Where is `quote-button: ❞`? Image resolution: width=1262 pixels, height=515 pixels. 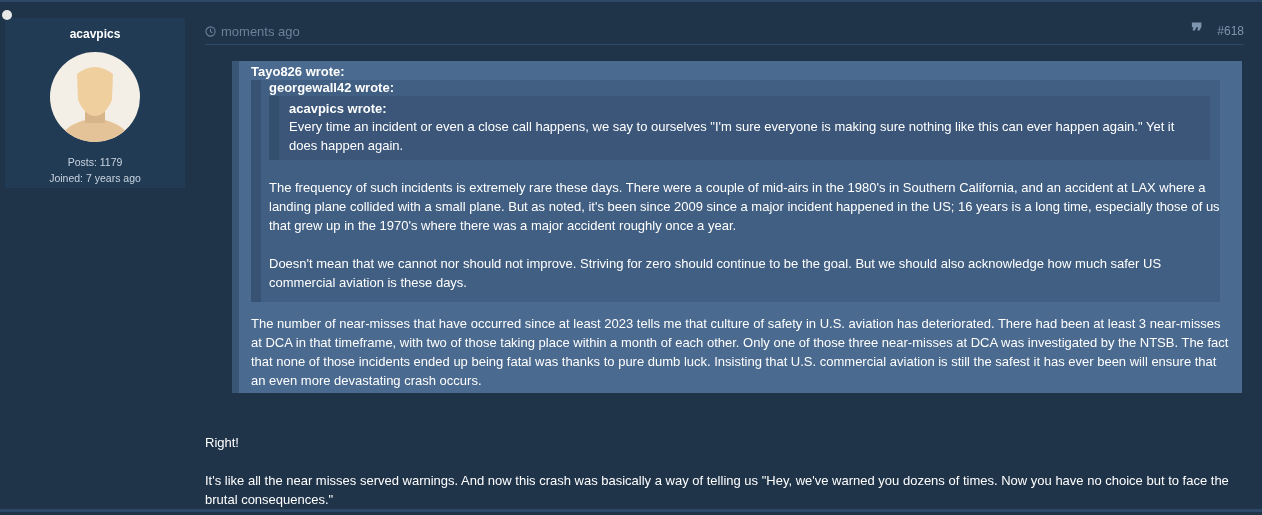
quote-button: ❞ is located at coordinates (1197, 31).